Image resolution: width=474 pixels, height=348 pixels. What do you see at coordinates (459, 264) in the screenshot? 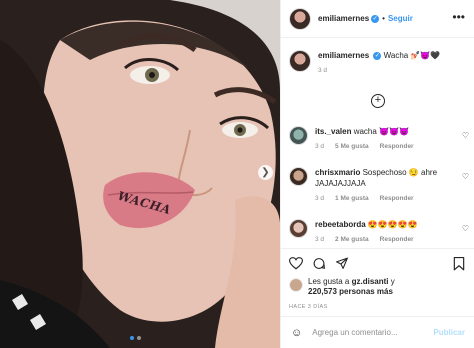
I see `save-bookmark-icon` at bounding box center [459, 264].